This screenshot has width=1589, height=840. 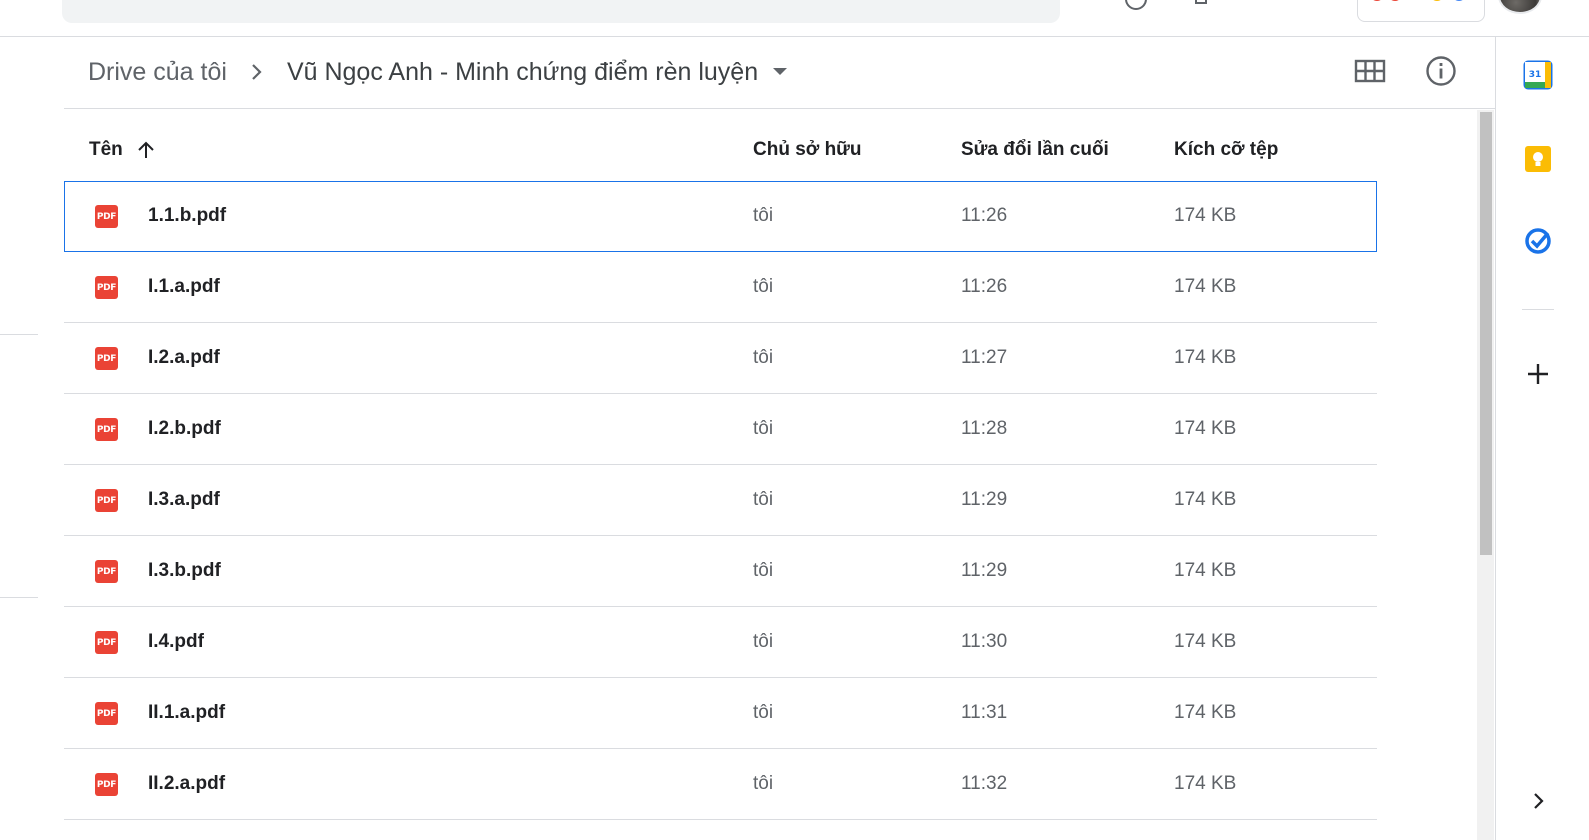 I want to click on info-icon, so click(x=1441, y=73).